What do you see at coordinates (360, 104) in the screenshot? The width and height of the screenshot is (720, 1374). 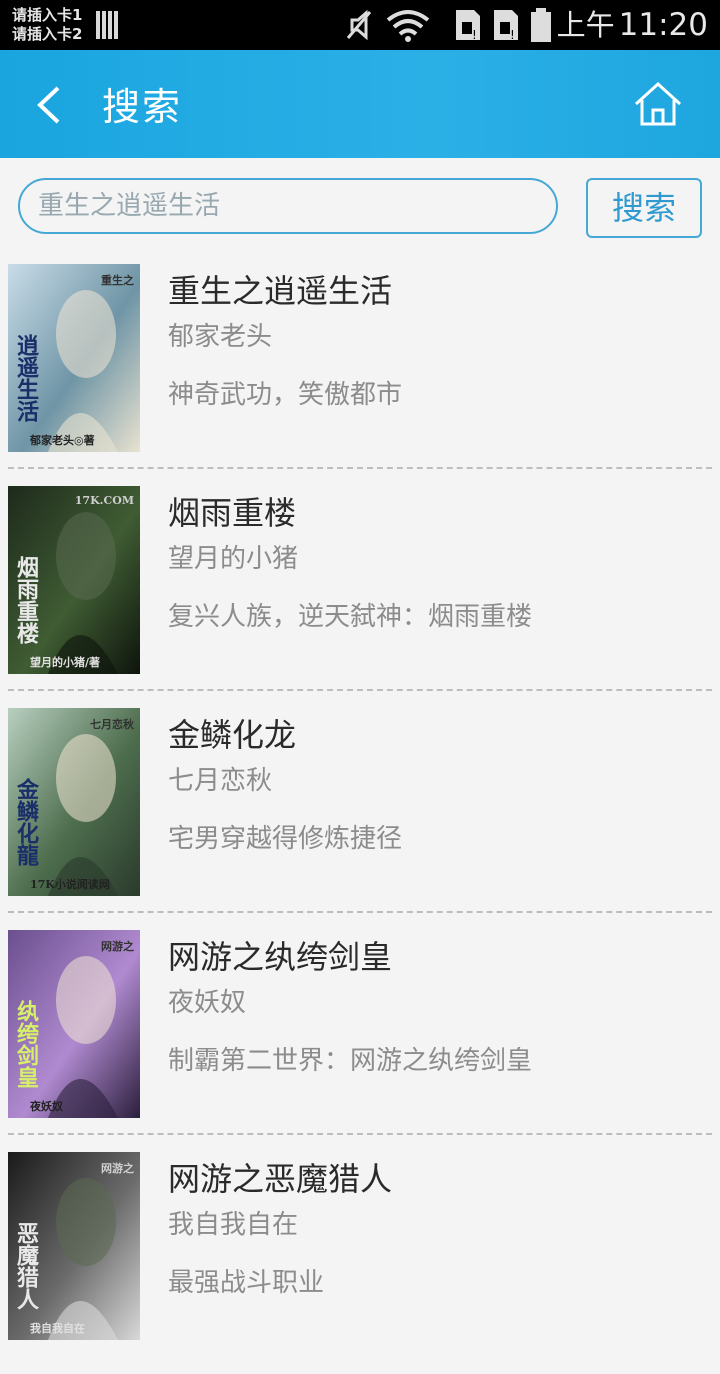 I see `action-bar: 搜索` at bounding box center [360, 104].